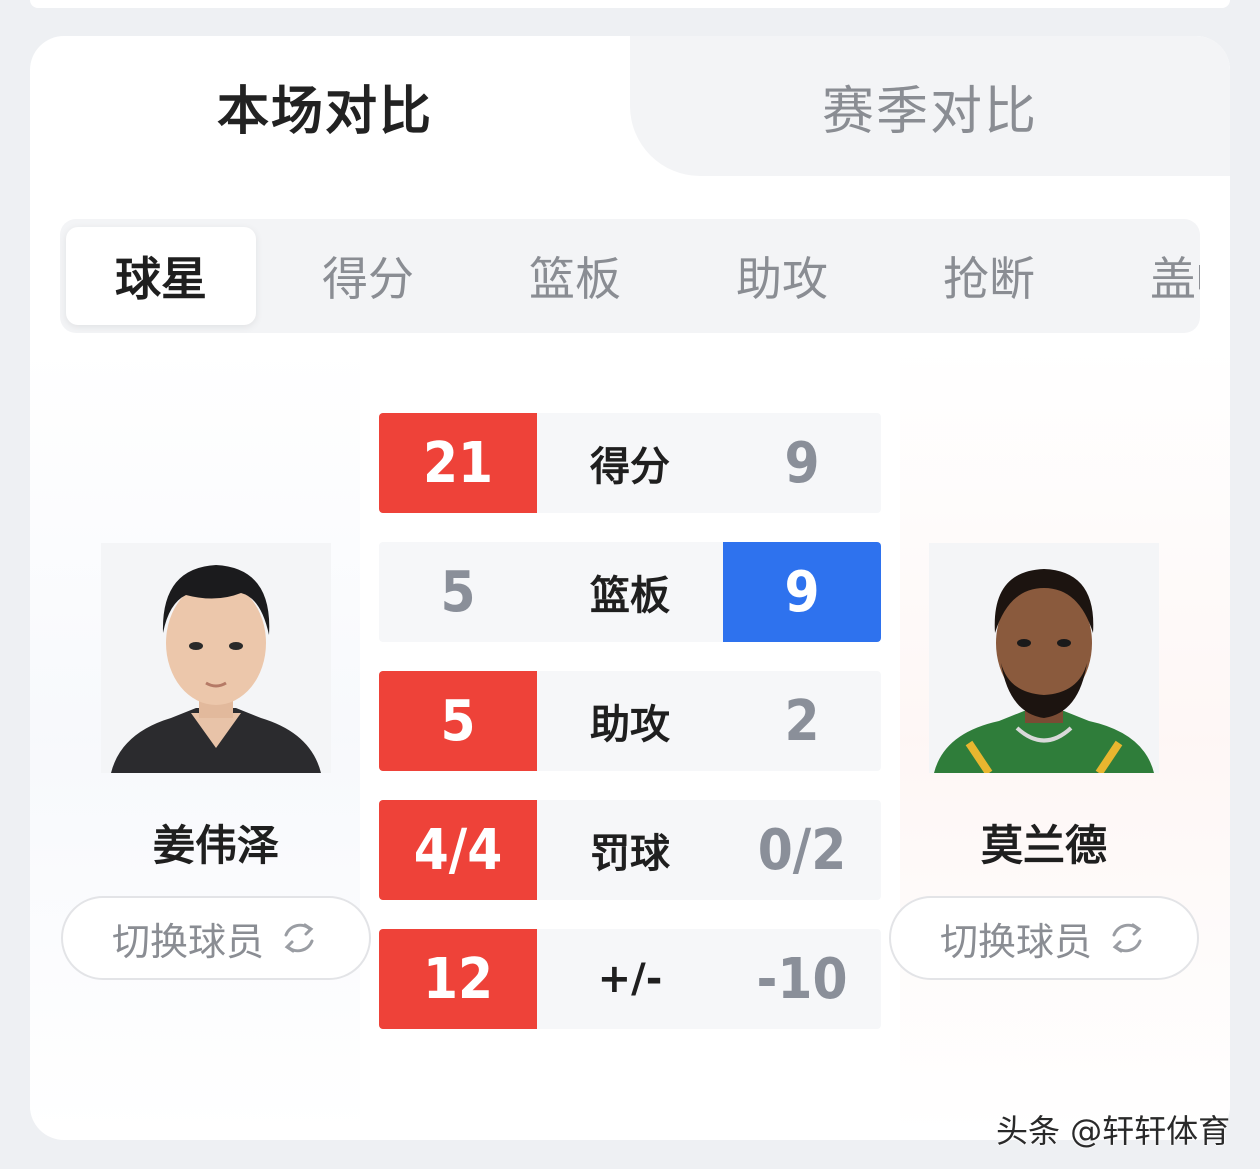 Image resolution: width=1260 pixels, height=1169 pixels. I want to click on previous-card-edge, so click(630, 4).